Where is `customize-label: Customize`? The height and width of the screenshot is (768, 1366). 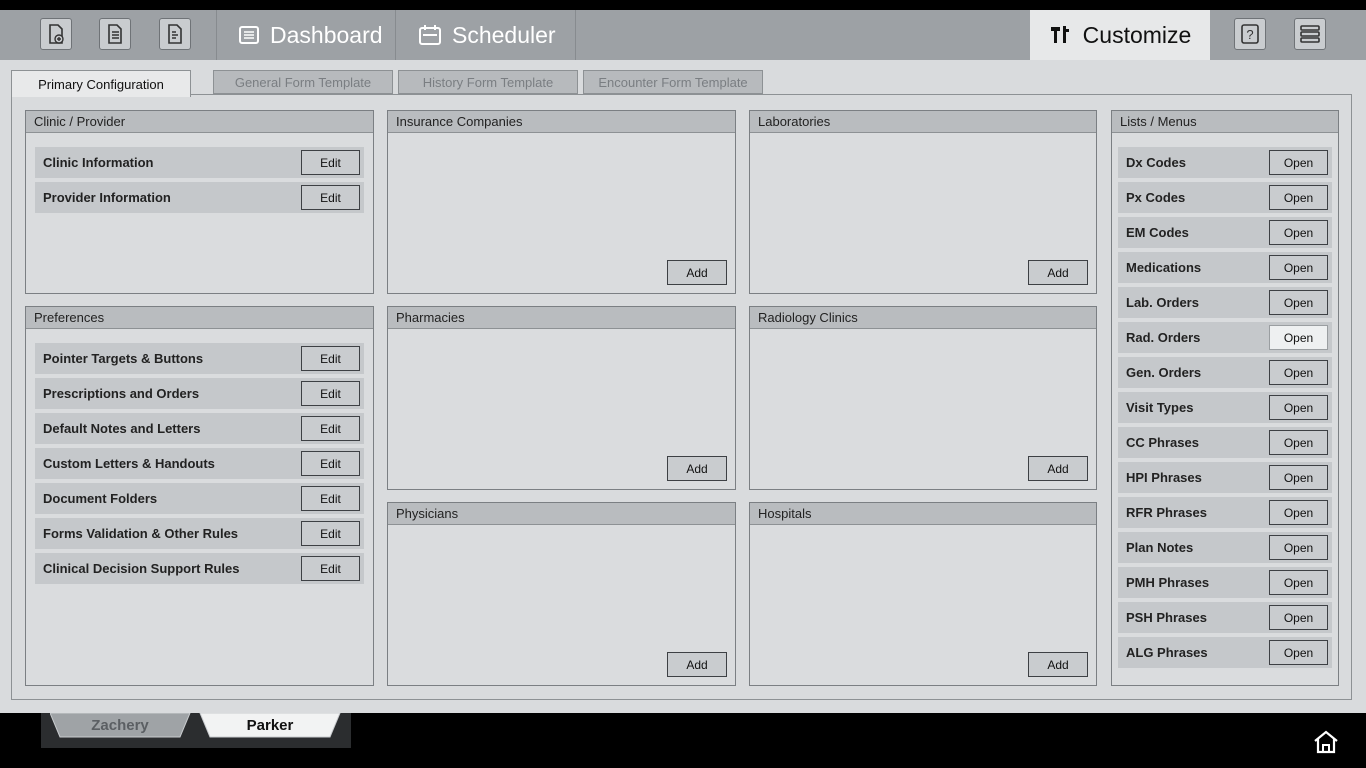 customize-label: Customize is located at coordinates (1137, 34).